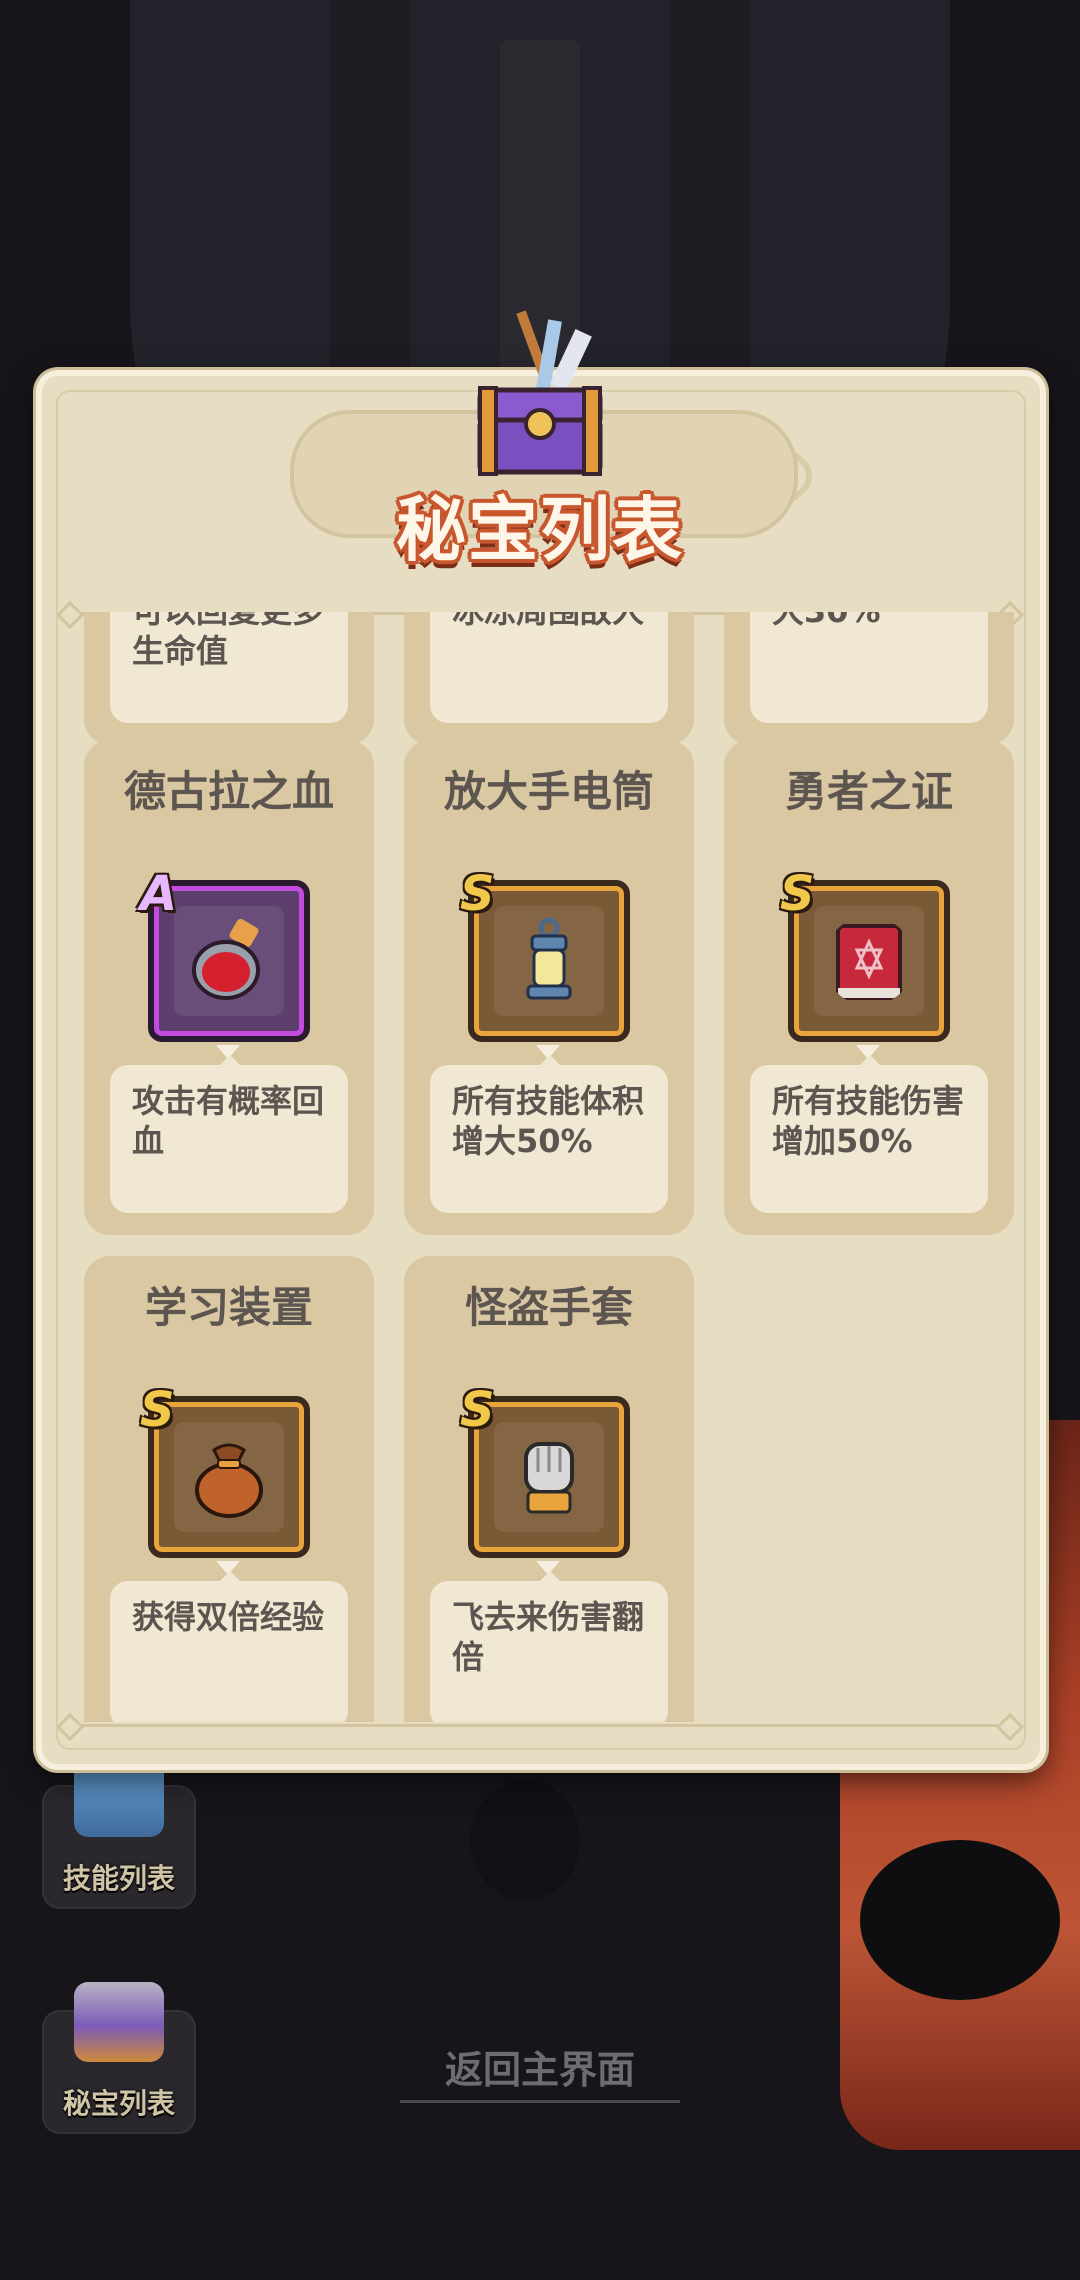  I want to click on treasure-card-hero-proof: 勇者之证 S 所有技能伤害增加50%, so click(869, 987).